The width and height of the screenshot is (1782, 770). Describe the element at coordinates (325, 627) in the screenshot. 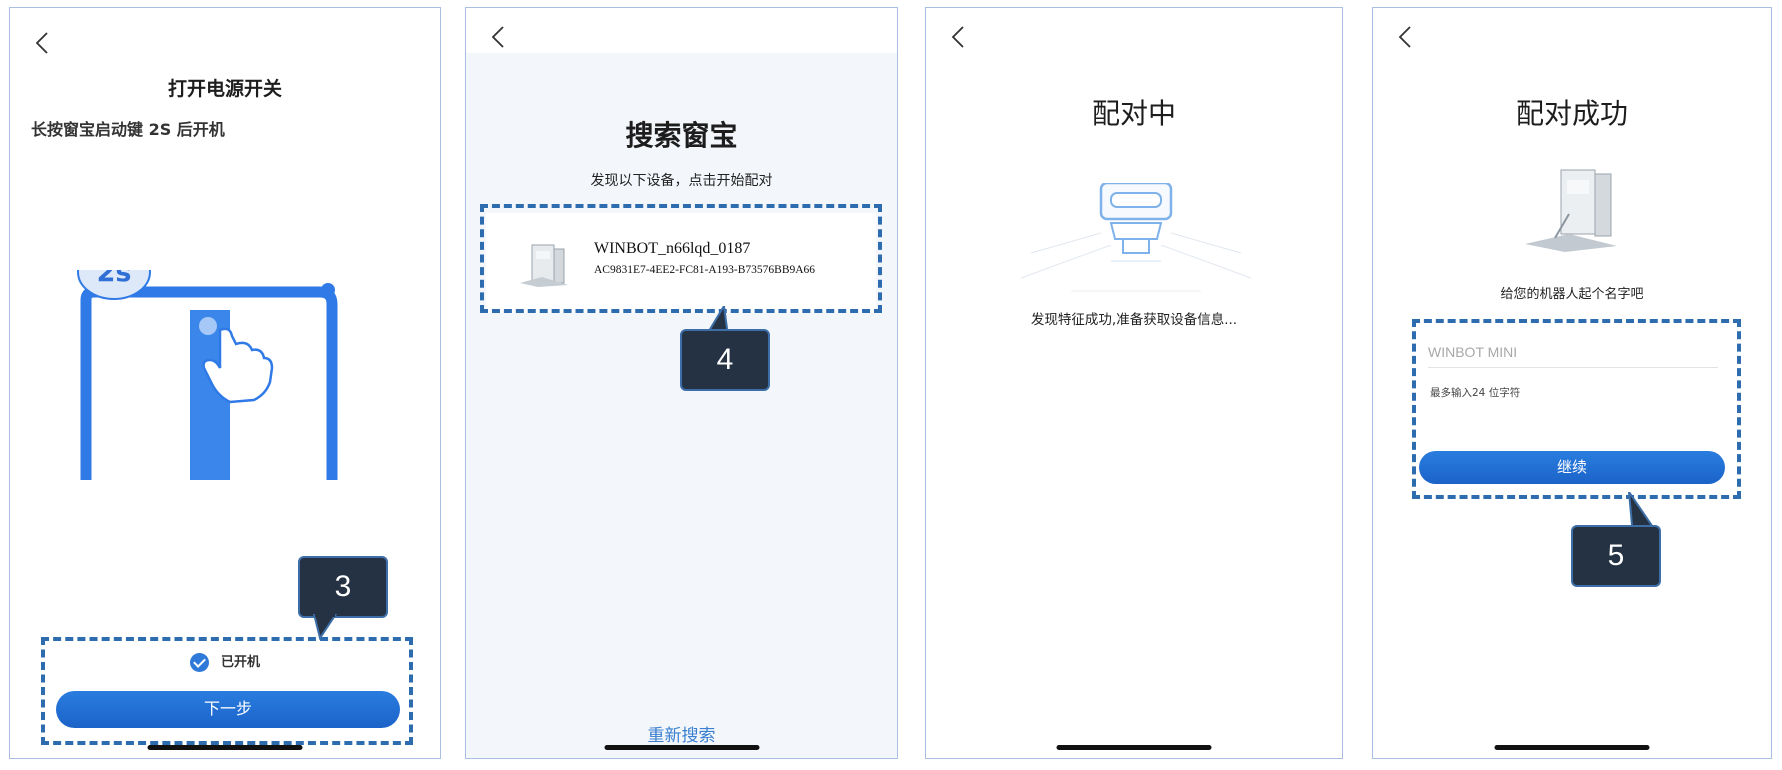

I see `callout-pointer` at that location.